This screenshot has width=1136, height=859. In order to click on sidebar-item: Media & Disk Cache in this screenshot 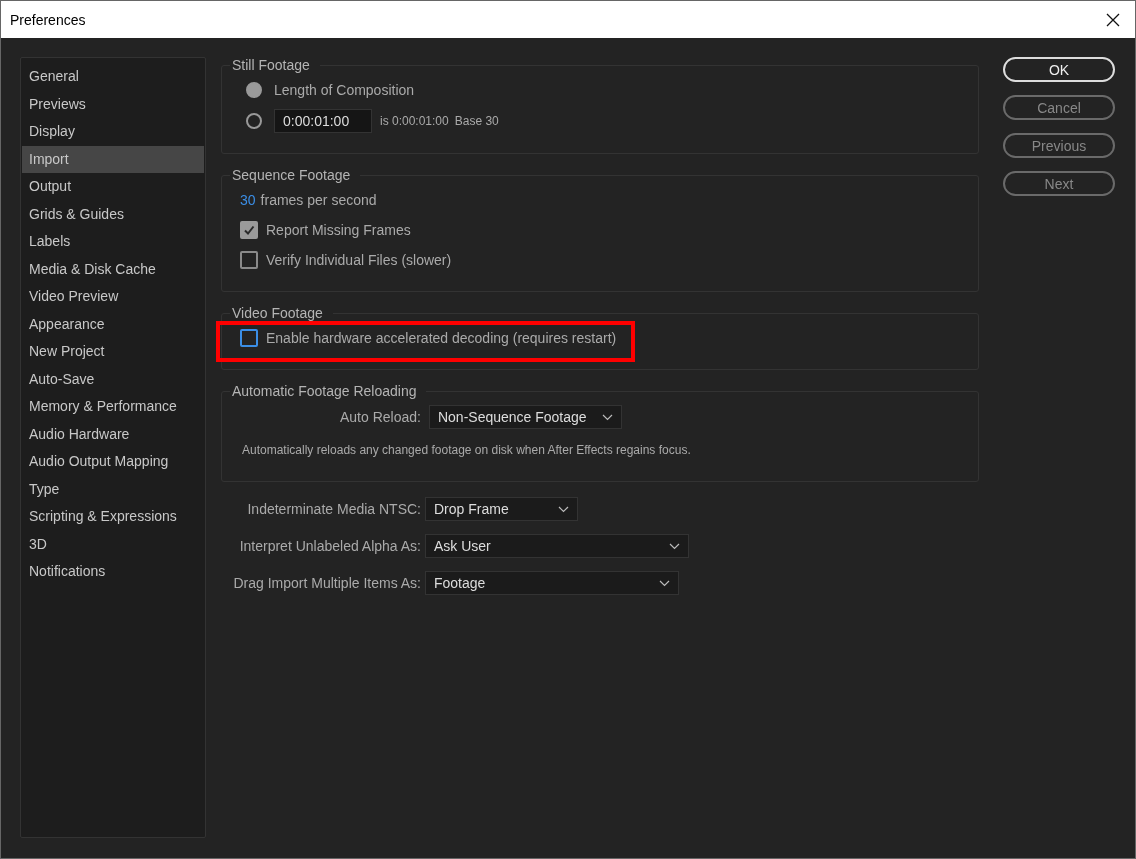, I will do `click(113, 269)`.